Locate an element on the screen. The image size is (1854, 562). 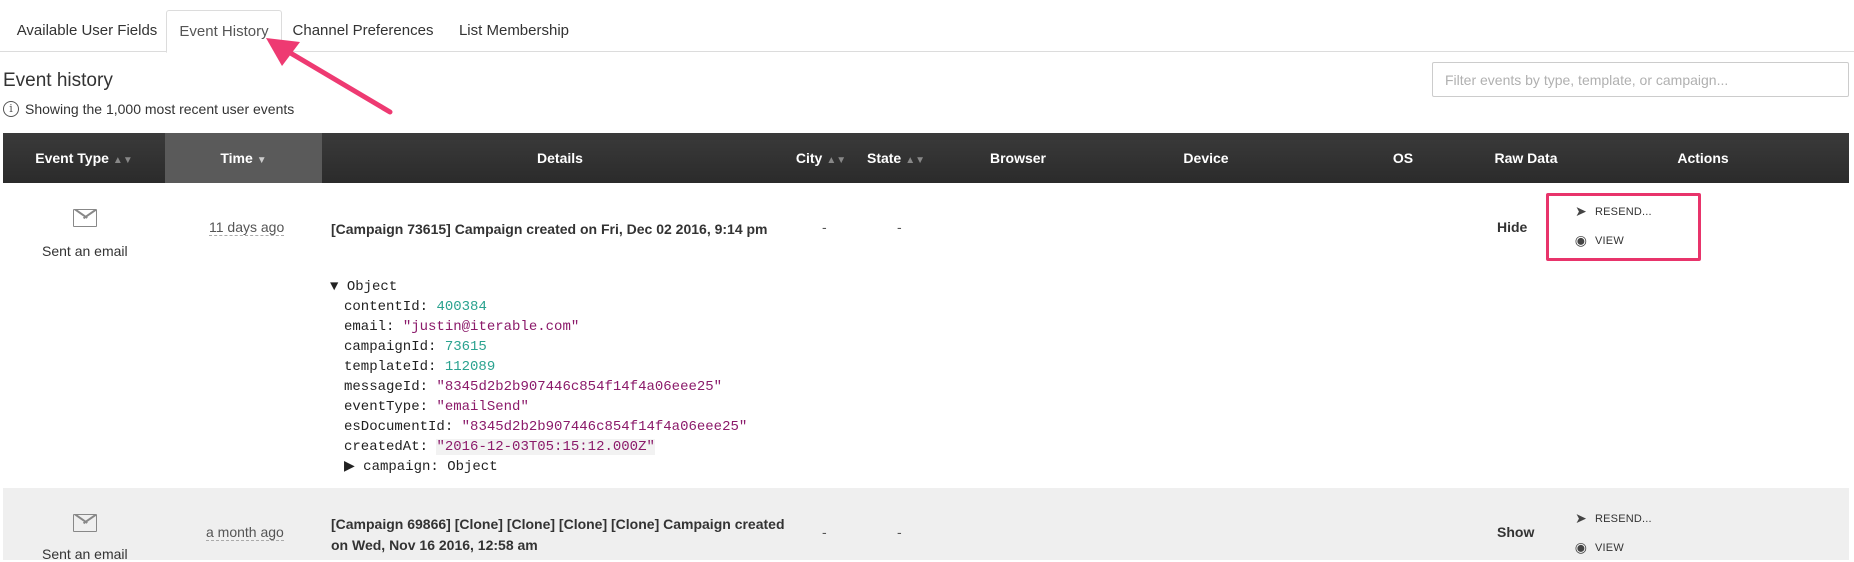
send-icon: ➤ is located at coordinates (1581, 518).